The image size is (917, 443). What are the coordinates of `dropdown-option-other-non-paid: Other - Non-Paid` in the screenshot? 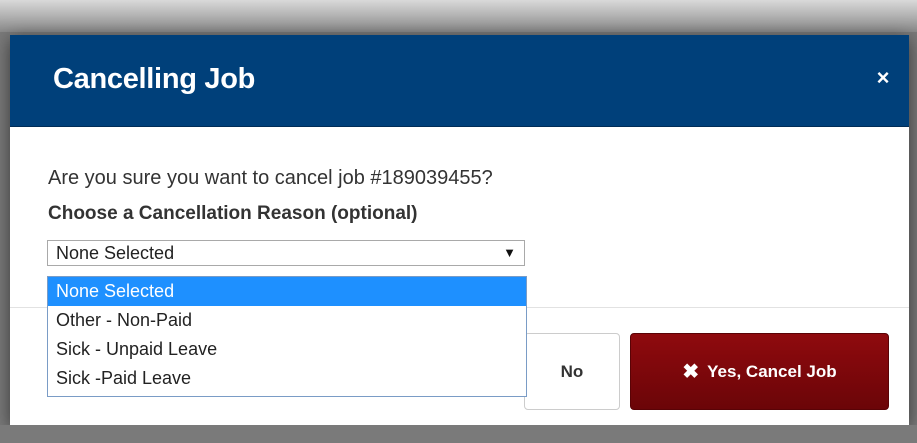 It's located at (287, 320).